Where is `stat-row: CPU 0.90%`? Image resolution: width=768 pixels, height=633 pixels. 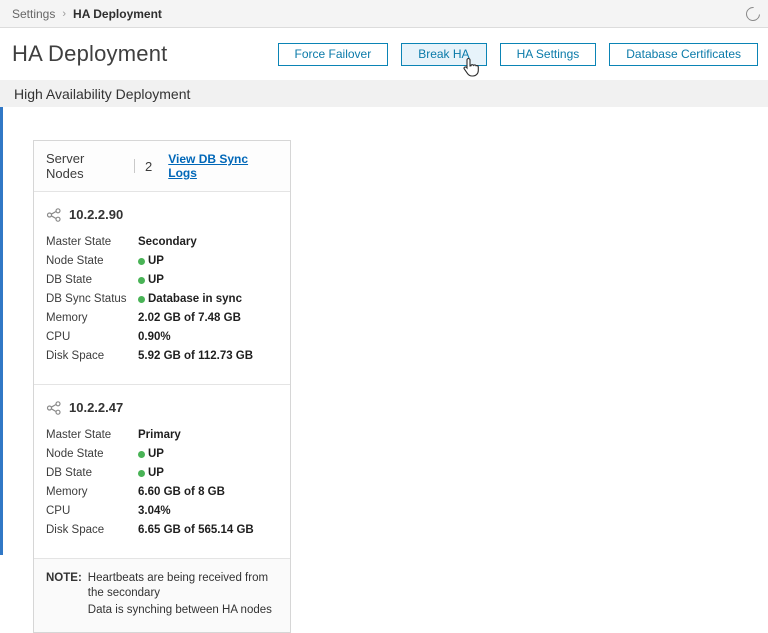
stat-row: CPU 0.90% is located at coordinates (162, 337).